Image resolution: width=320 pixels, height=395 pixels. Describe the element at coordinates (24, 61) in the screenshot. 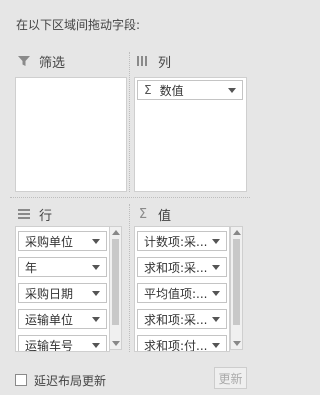

I see `filter-icon` at that location.